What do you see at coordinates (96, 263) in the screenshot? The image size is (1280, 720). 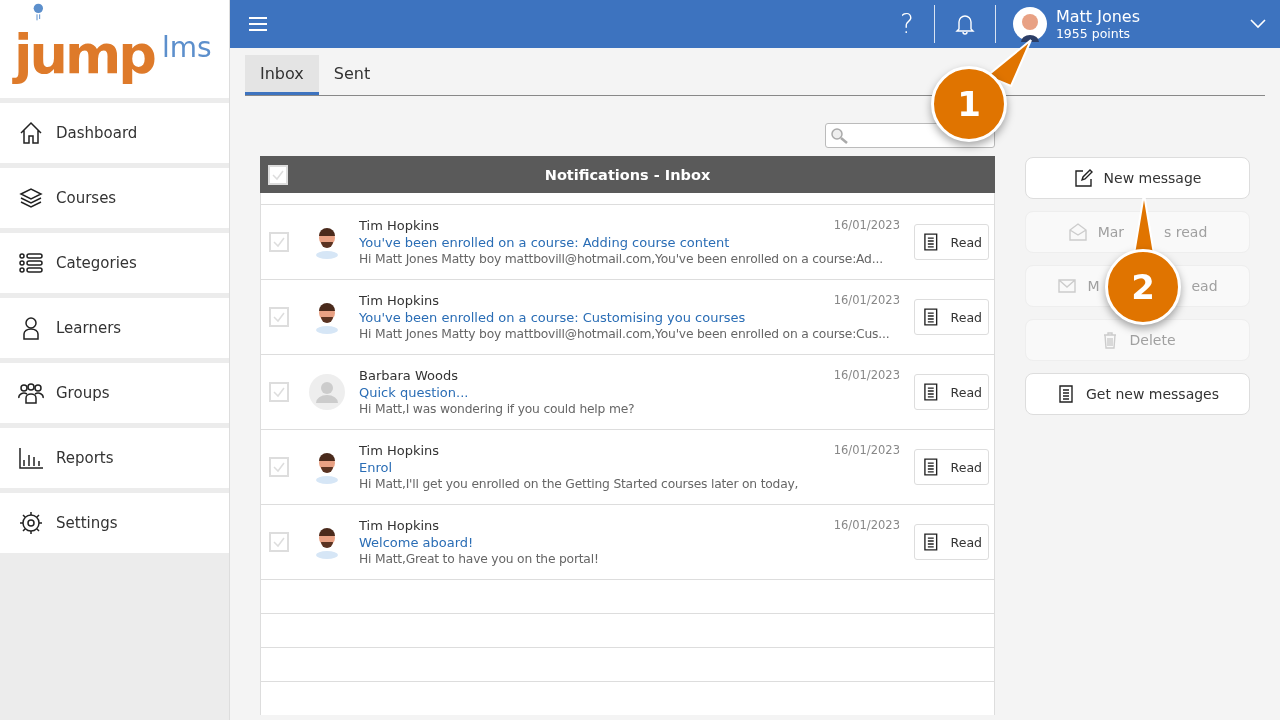 I see `sidebar-label: Categories` at bounding box center [96, 263].